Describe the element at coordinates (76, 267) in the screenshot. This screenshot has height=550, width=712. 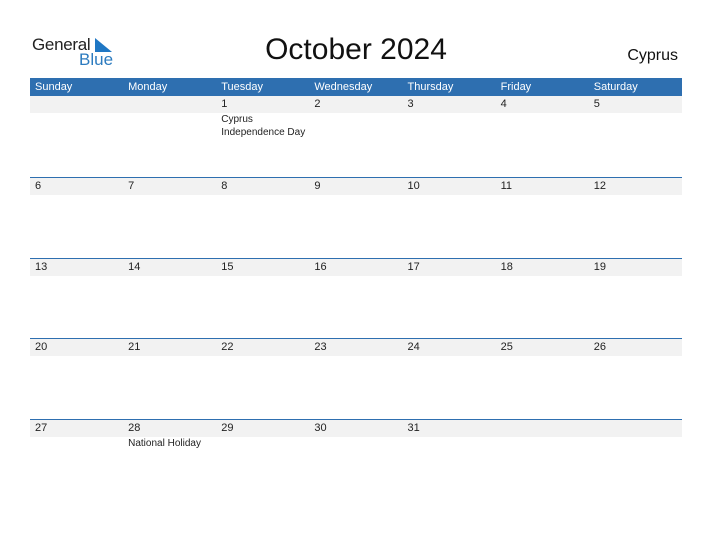
I see `day-cell: 13` at that location.